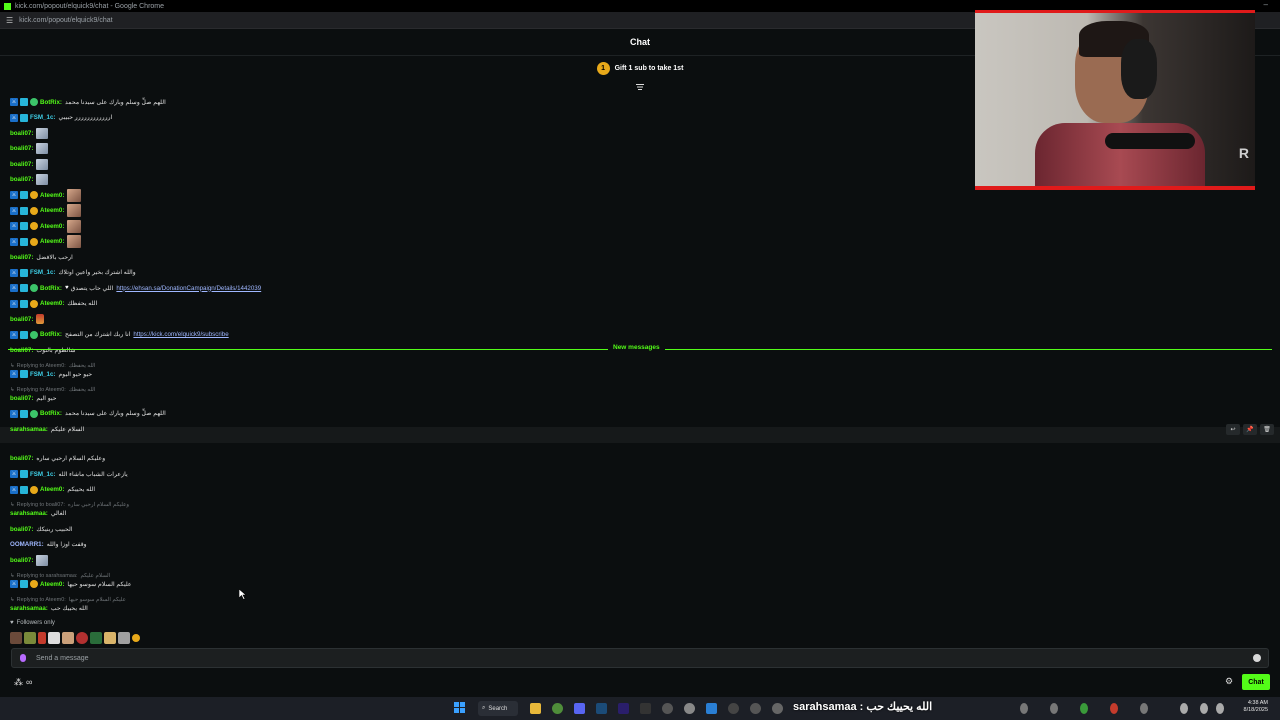  I want to click on minimize-icon: –, so click(1266, 4).